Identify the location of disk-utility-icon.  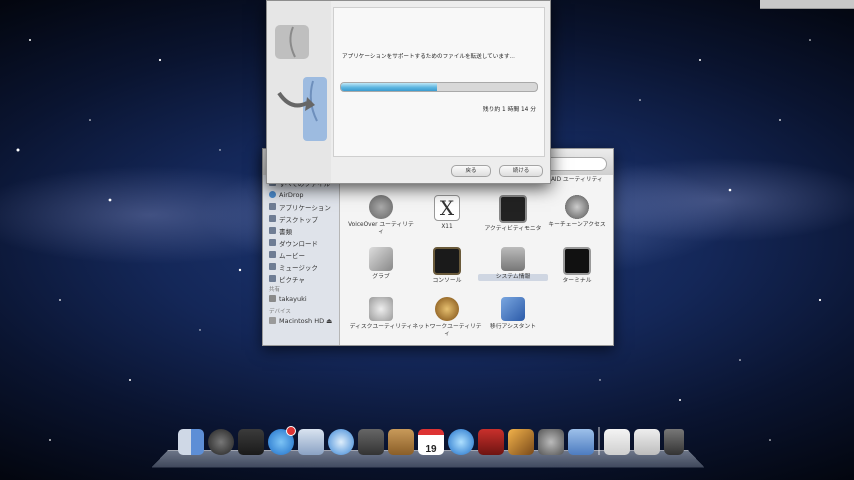
(381, 309).